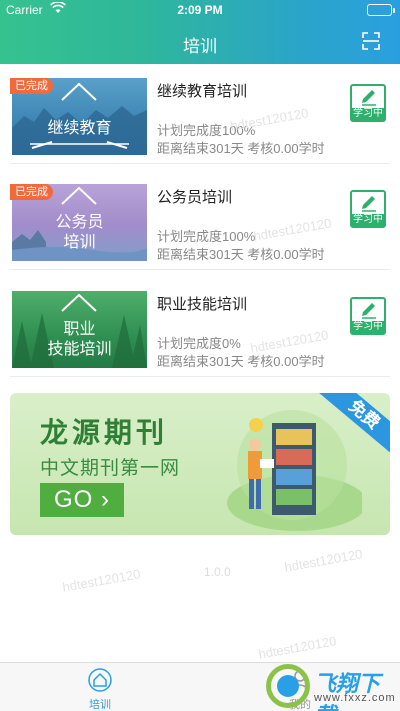 The height and width of the screenshot is (711, 400). What do you see at coordinates (79, 128) in the screenshot?
I see `thumbnail-caption: 继续教育` at bounding box center [79, 128].